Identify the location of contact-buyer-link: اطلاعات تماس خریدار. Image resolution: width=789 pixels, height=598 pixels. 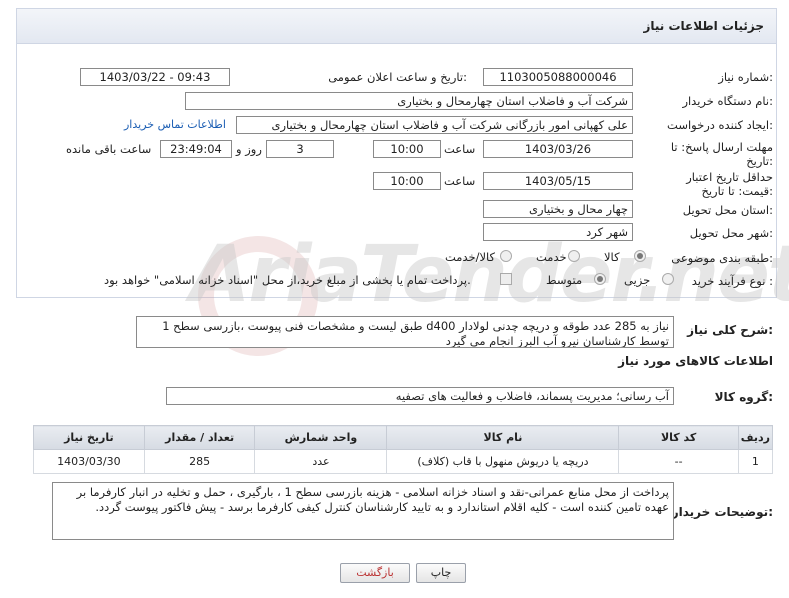
(175, 124).